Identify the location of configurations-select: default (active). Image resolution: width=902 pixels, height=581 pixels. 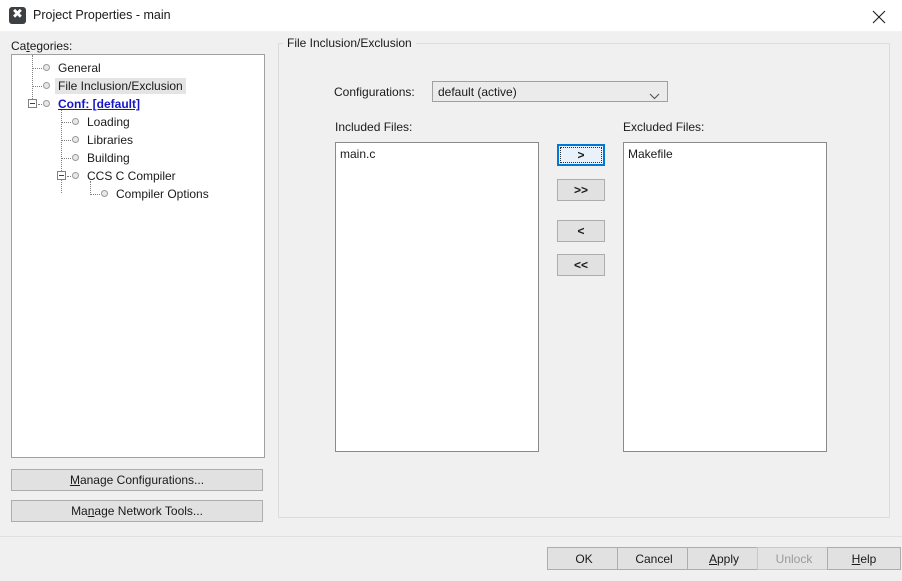
(550, 91).